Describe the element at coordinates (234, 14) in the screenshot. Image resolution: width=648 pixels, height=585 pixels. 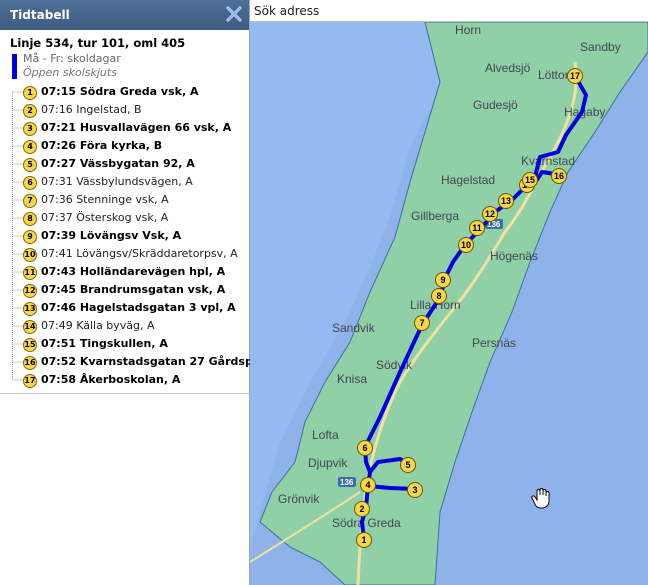
I see `close-x-icon` at that location.